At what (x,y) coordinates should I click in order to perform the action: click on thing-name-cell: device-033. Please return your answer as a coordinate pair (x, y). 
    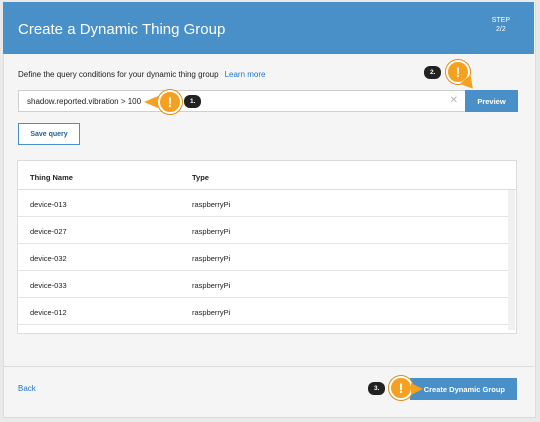
    Looking at the image, I should click on (48, 285).